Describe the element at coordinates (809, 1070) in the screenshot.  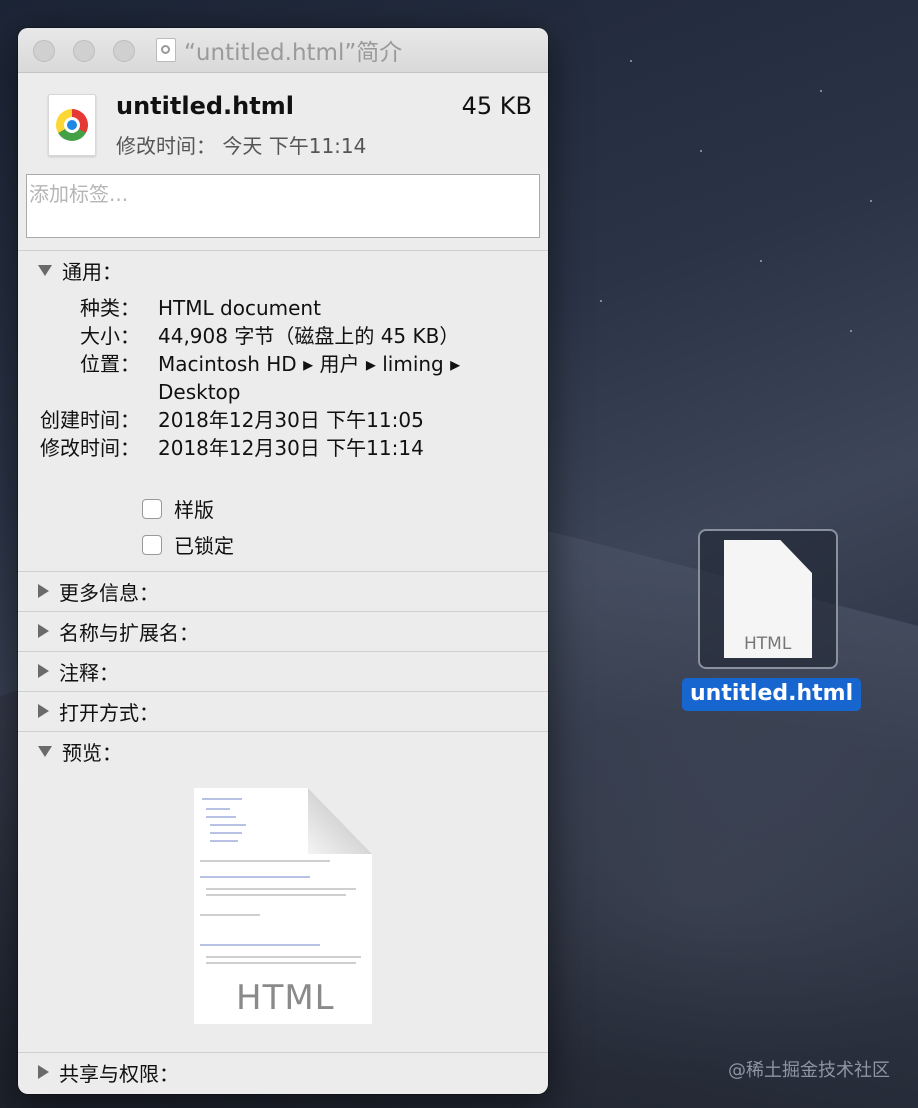
I see `watermark: @稀土掘金技术社区` at that location.